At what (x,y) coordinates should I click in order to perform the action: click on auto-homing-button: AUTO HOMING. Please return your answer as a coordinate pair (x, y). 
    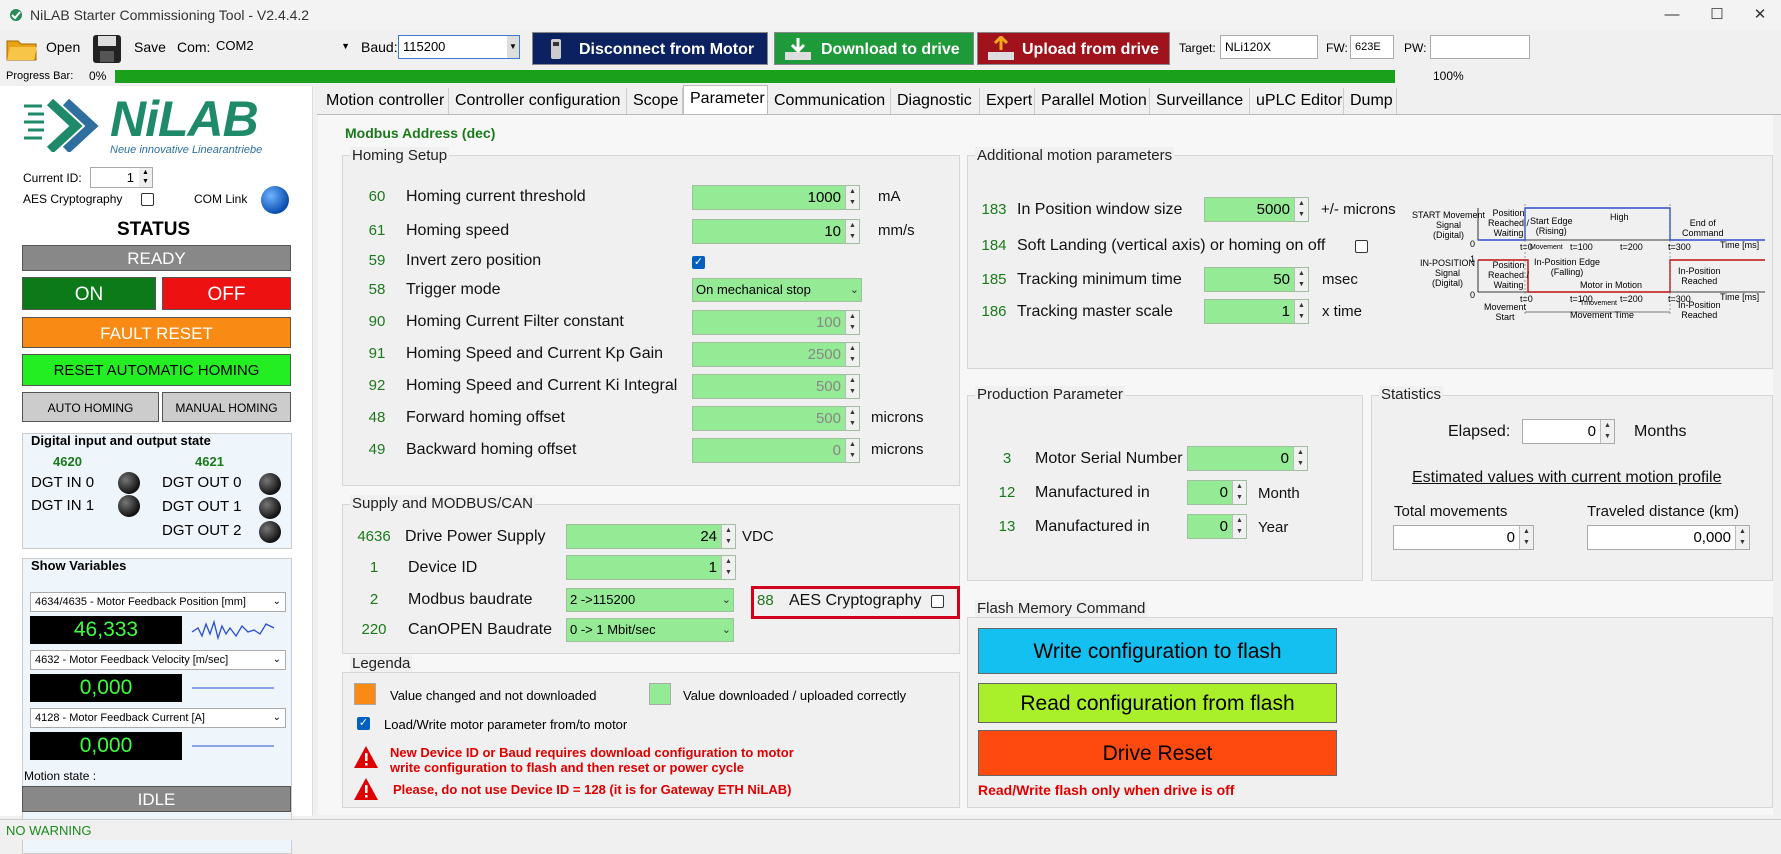
    Looking at the image, I should click on (90, 407).